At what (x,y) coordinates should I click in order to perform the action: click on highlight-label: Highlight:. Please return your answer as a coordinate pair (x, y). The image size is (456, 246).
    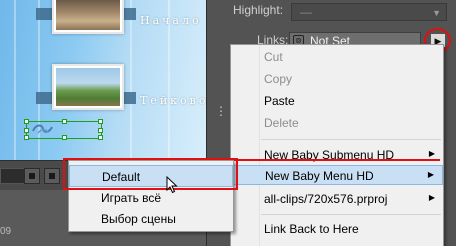
    Looking at the image, I should click on (258, 10).